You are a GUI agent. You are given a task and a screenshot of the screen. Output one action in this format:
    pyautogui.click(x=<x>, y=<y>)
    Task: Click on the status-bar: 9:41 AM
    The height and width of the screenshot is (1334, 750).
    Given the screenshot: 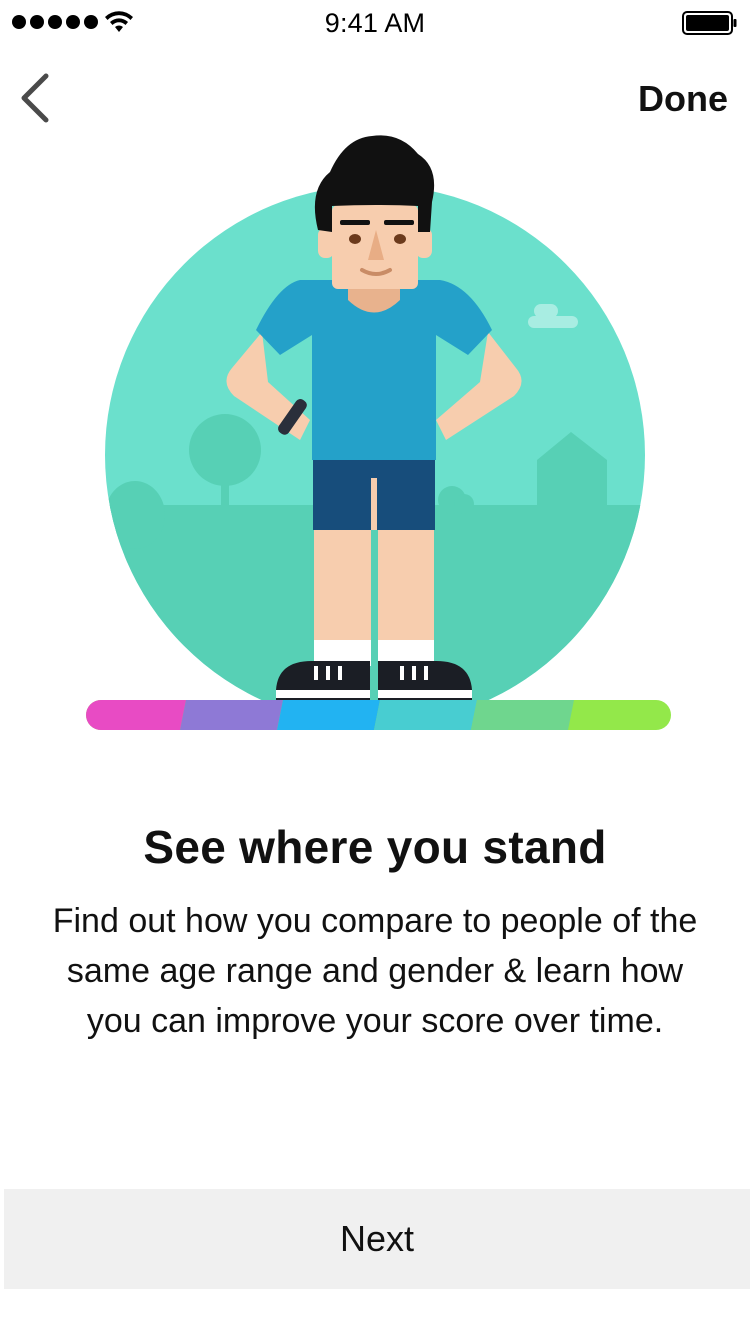 What is the action you would take?
    pyautogui.click(x=375, y=22)
    